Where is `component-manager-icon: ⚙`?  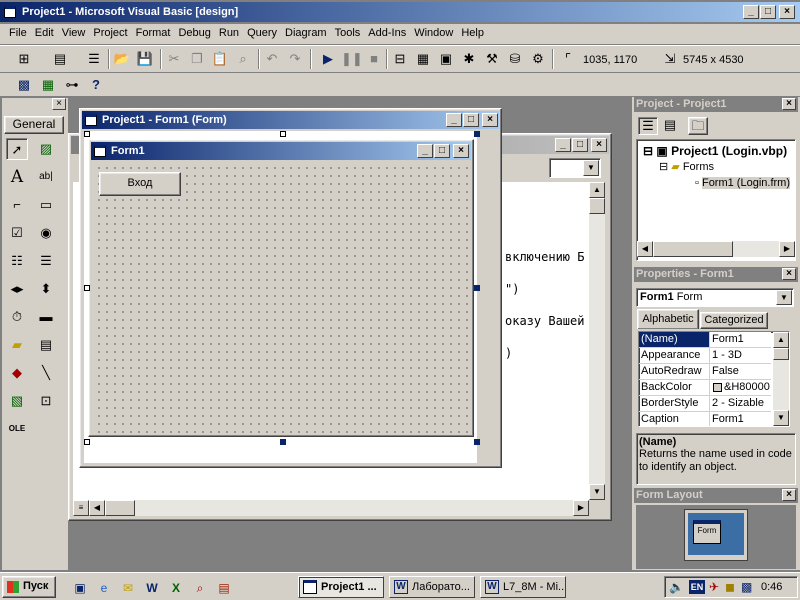 component-manager-icon: ⚙ is located at coordinates (538, 59).